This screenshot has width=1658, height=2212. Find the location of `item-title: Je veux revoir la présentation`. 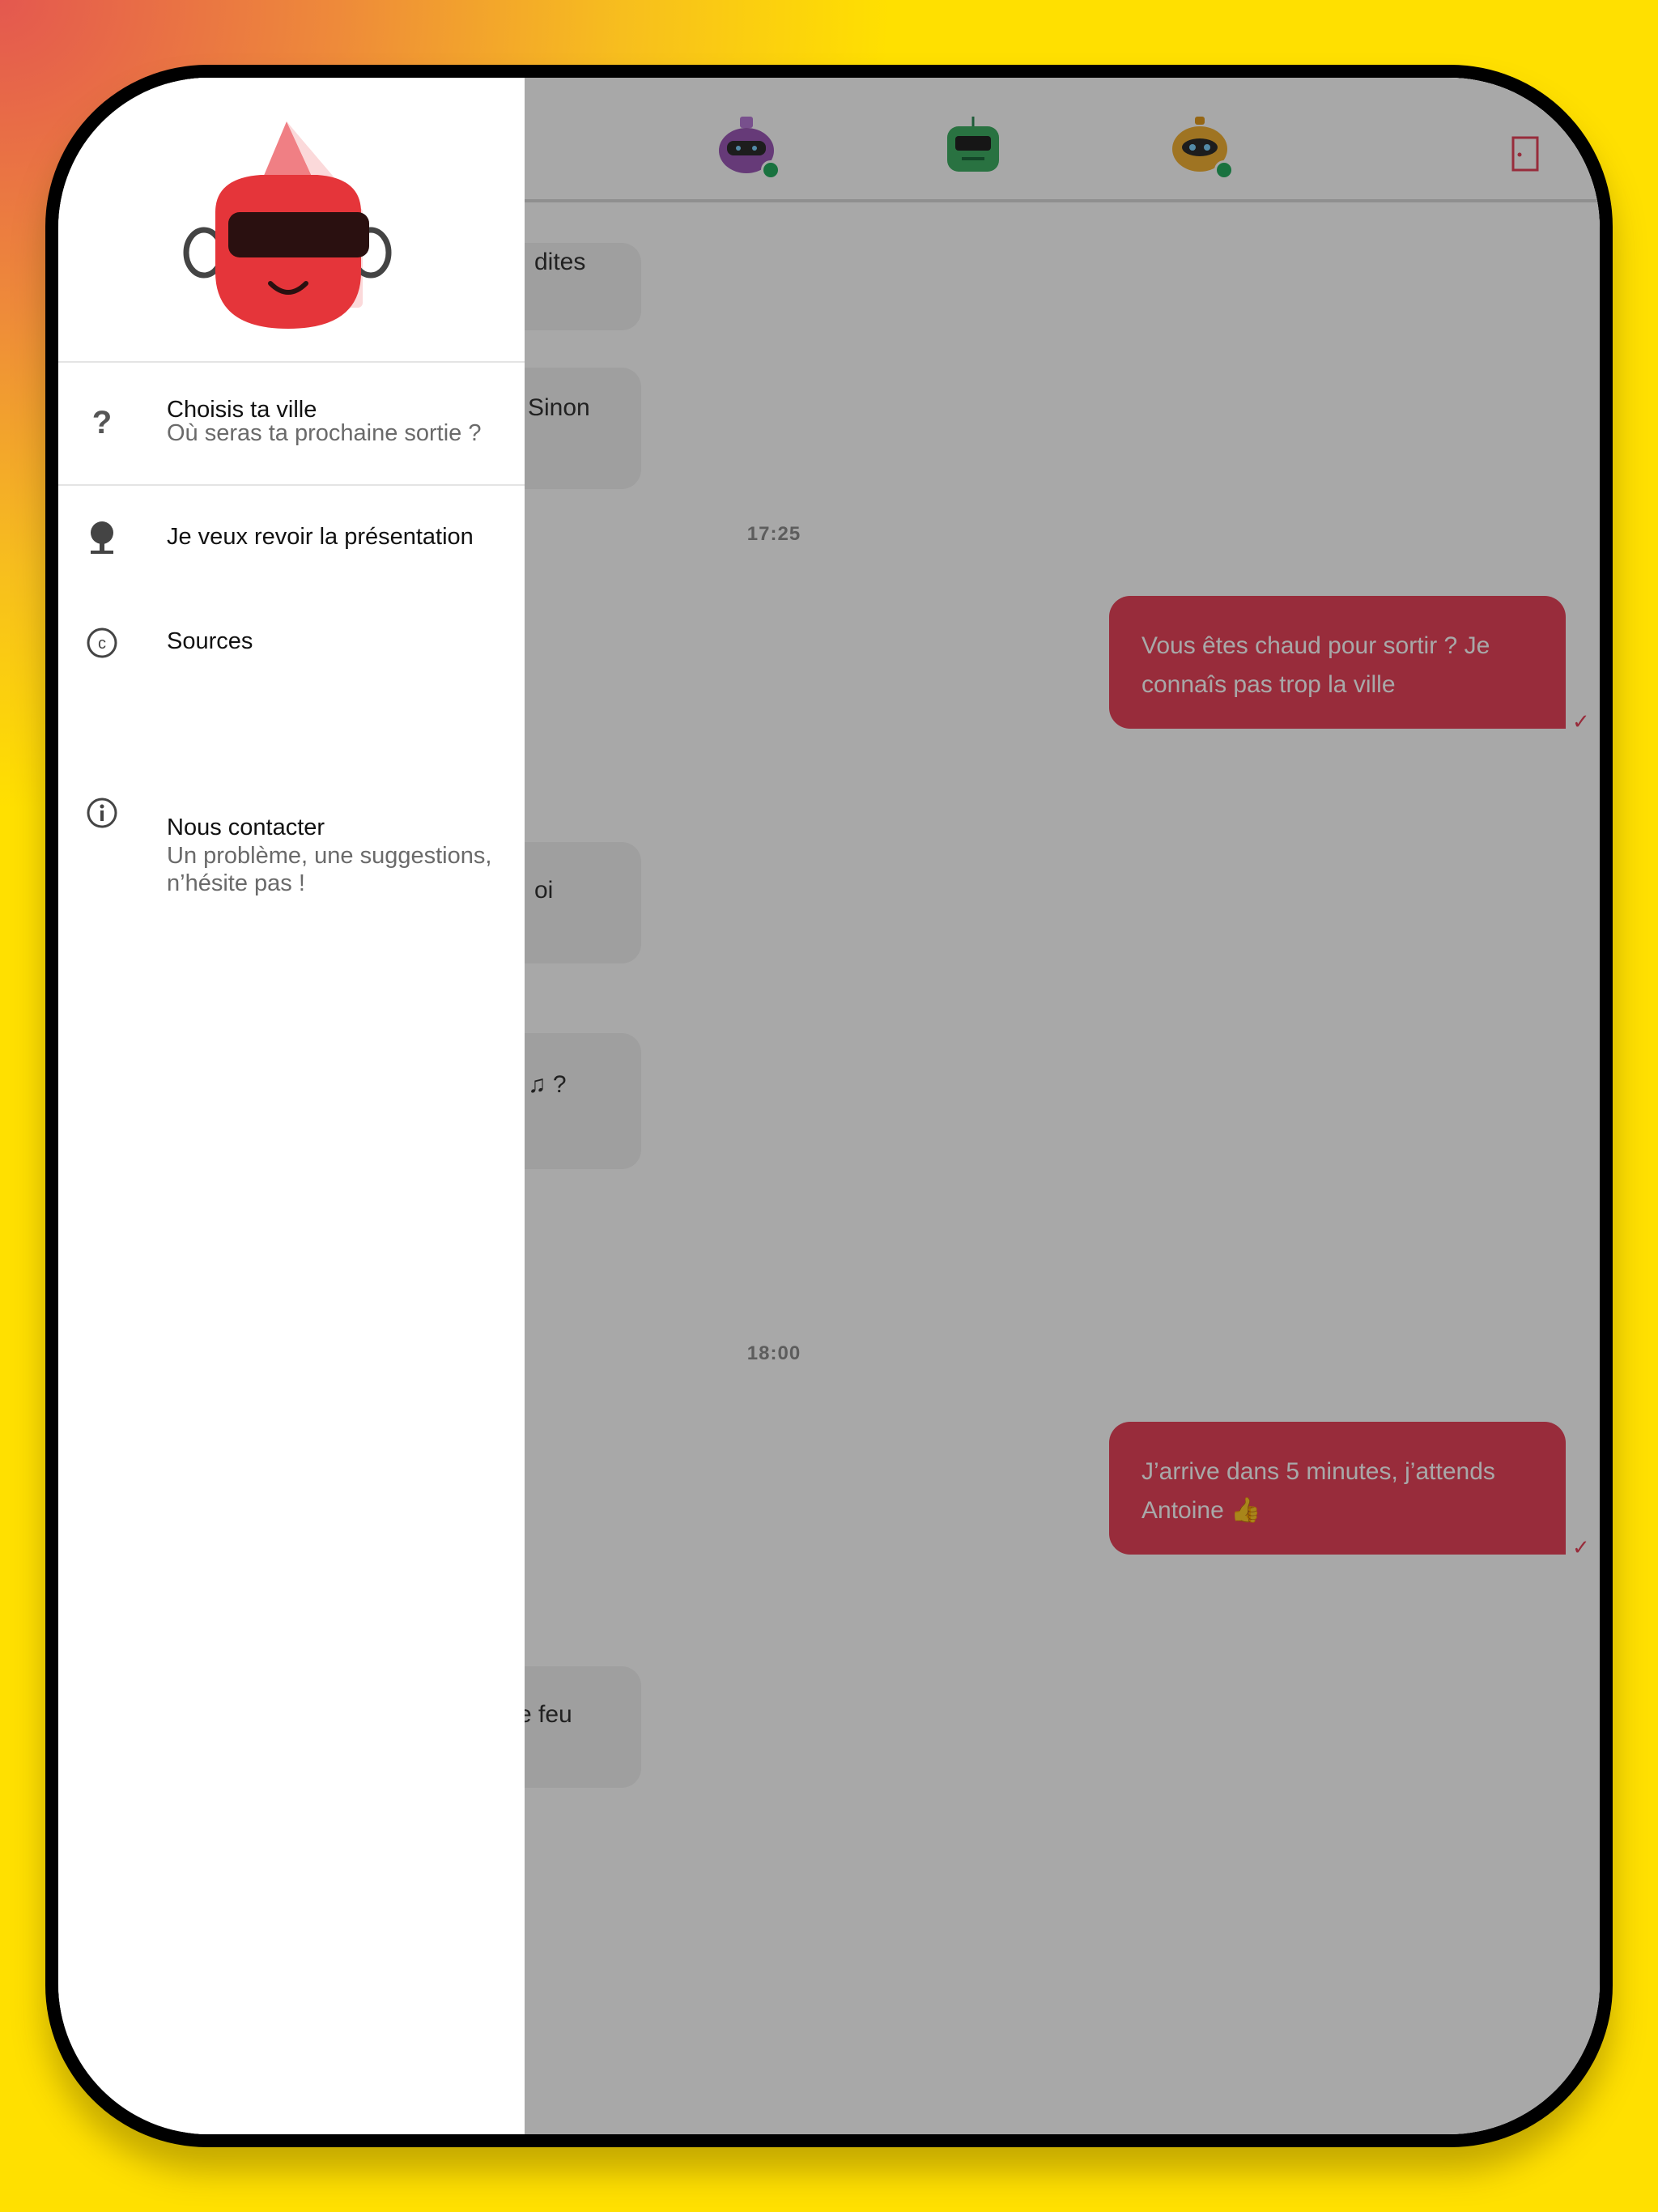

item-title: Je veux revoir la présentation is located at coordinates (320, 537).